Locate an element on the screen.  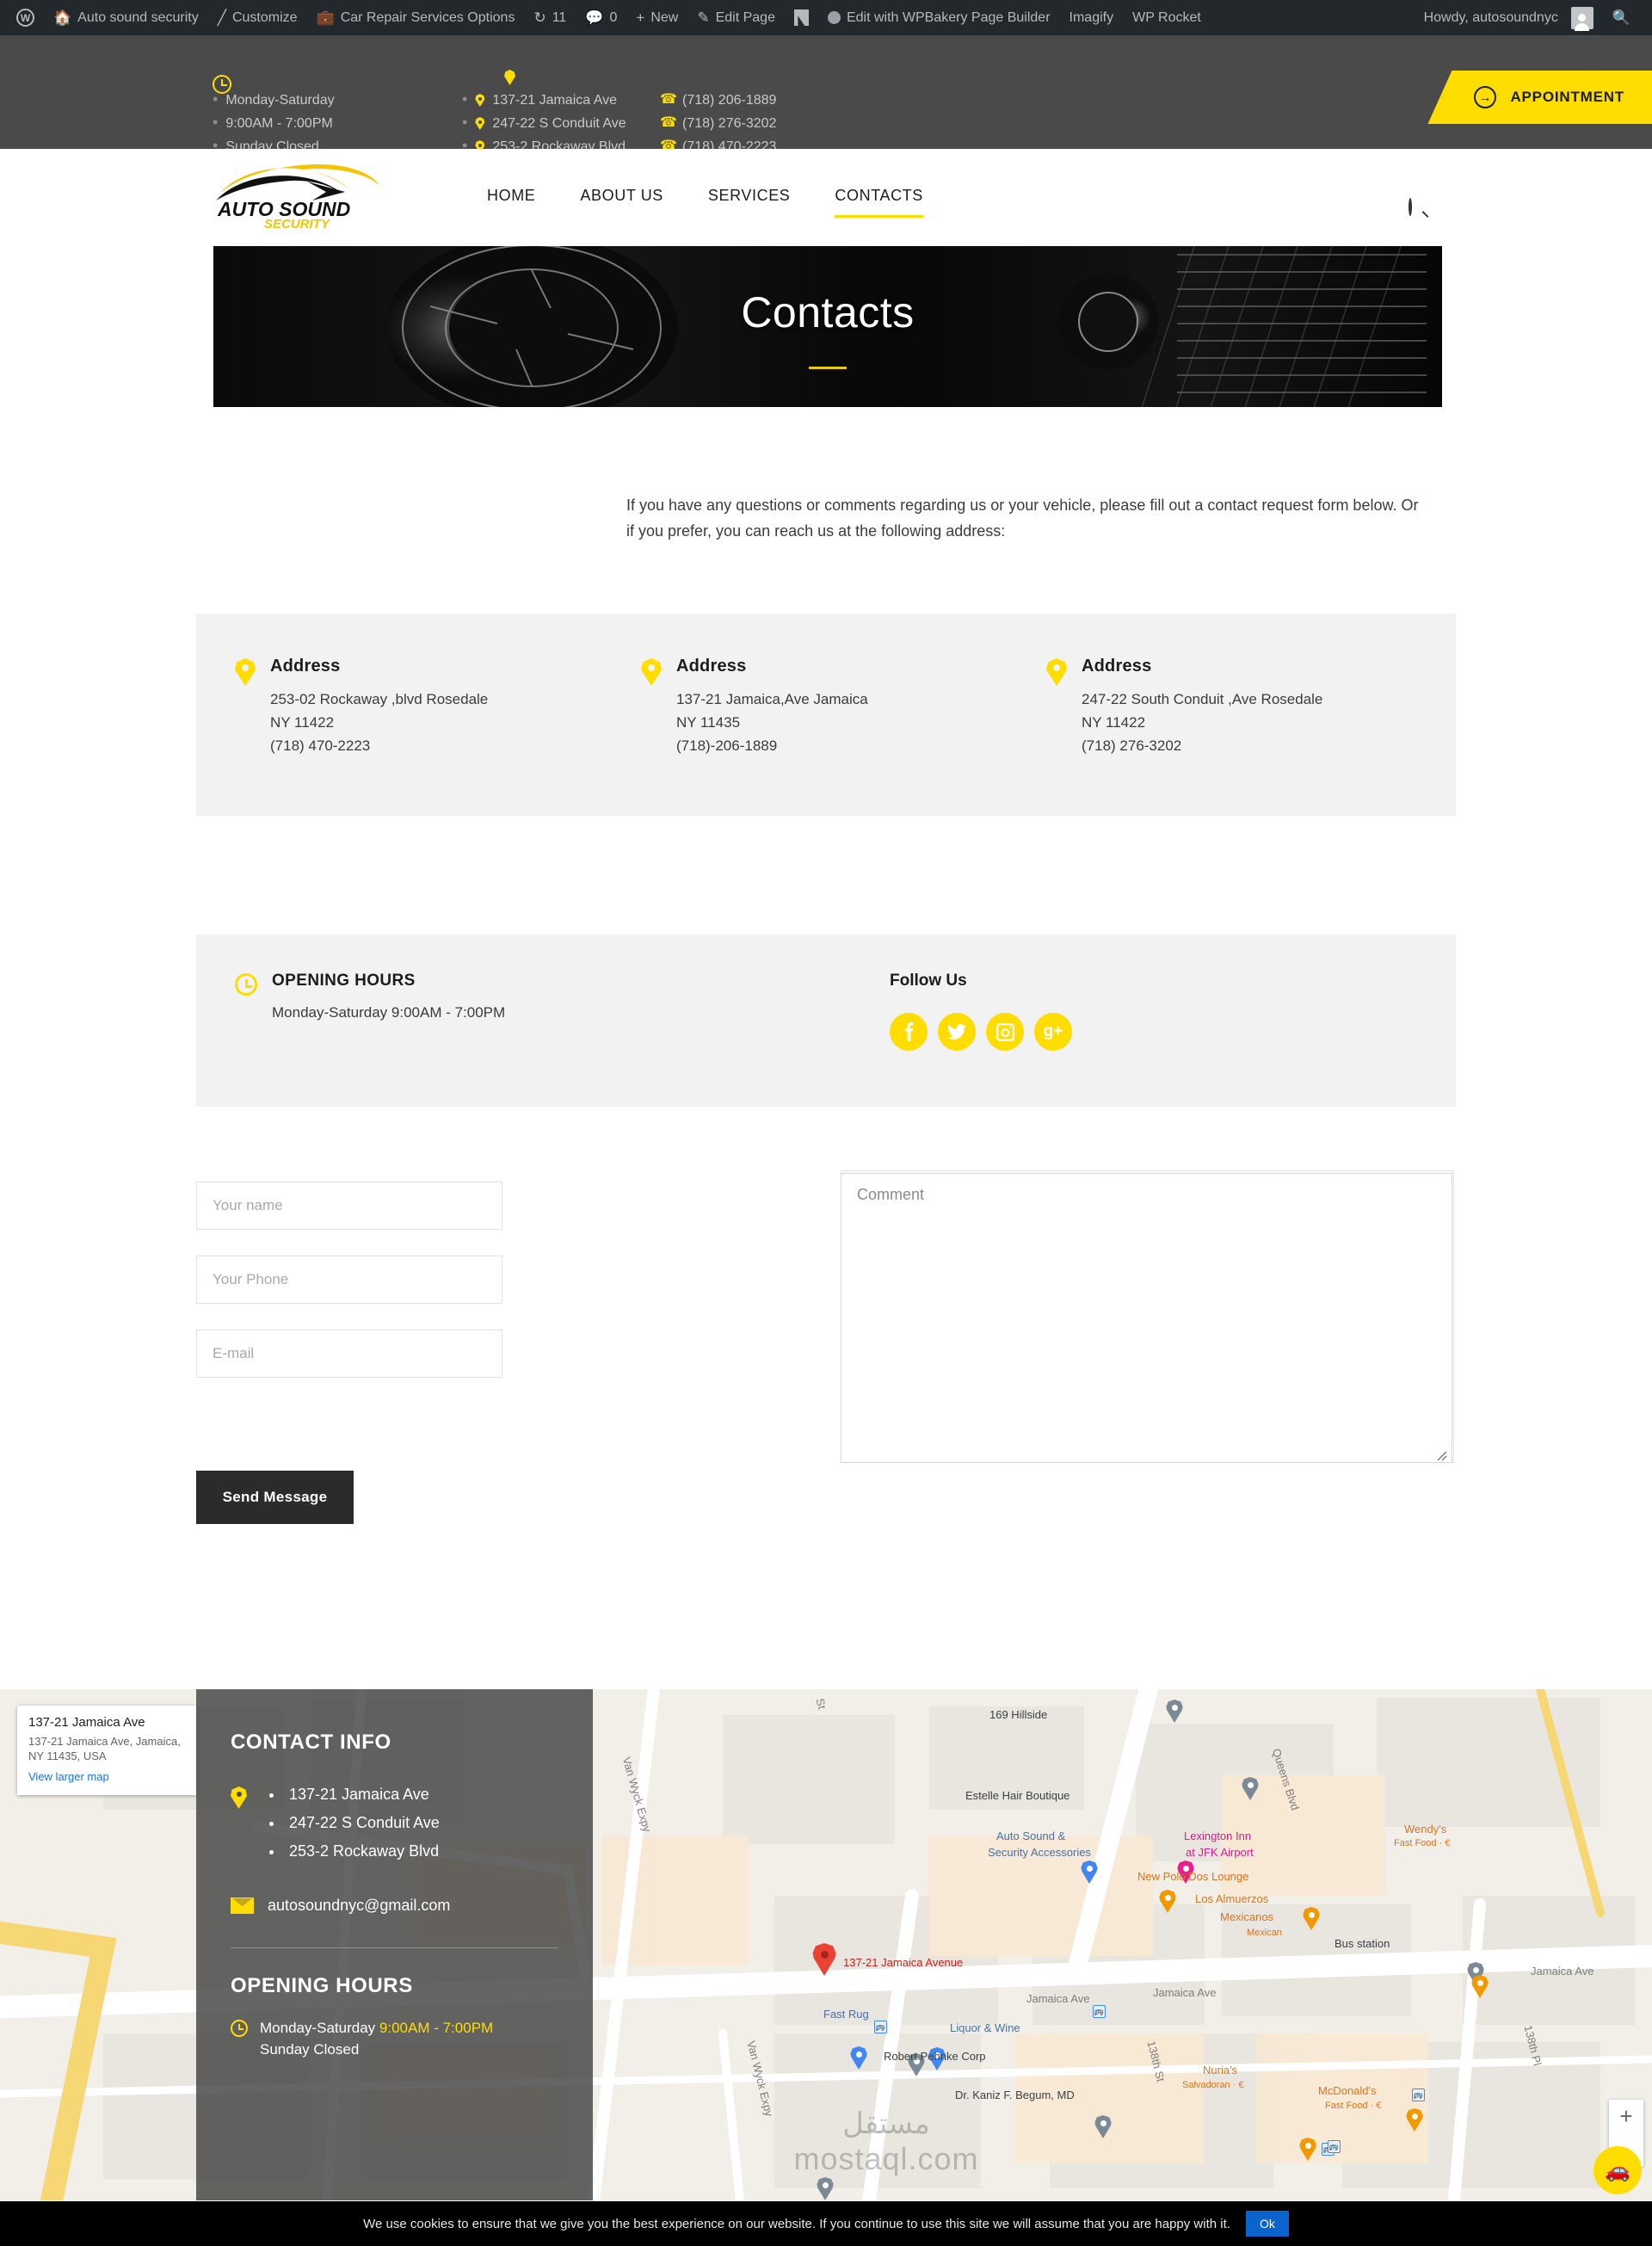
top-info-address-row: • 137-21 Jamaica Ave is located at coordinates (561, 102).